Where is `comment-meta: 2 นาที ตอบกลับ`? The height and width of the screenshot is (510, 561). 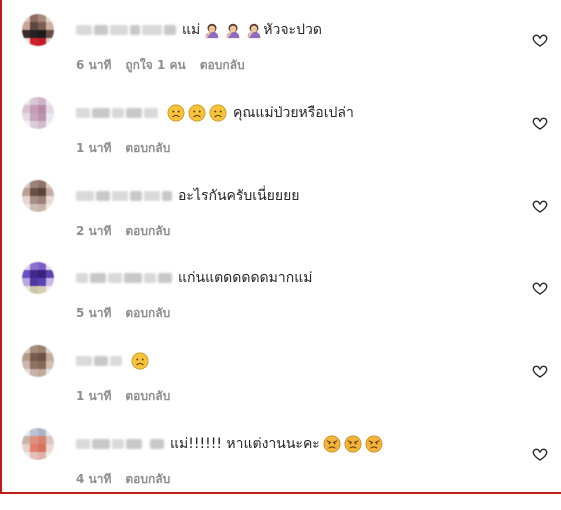 comment-meta: 2 นาที ตอบกลับ is located at coordinates (123, 231).